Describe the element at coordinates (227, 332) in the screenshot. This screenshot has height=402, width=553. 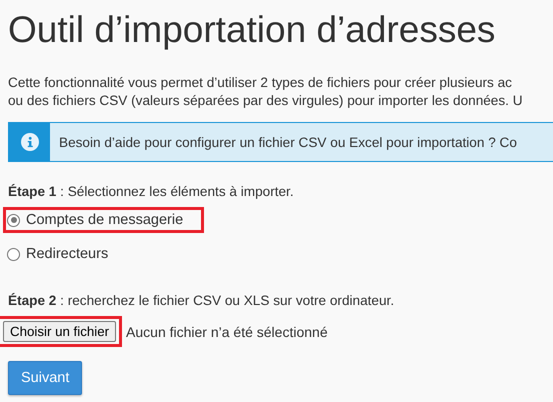
I see `file-status: Aucun fichier n’a été sélectionné` at that location.